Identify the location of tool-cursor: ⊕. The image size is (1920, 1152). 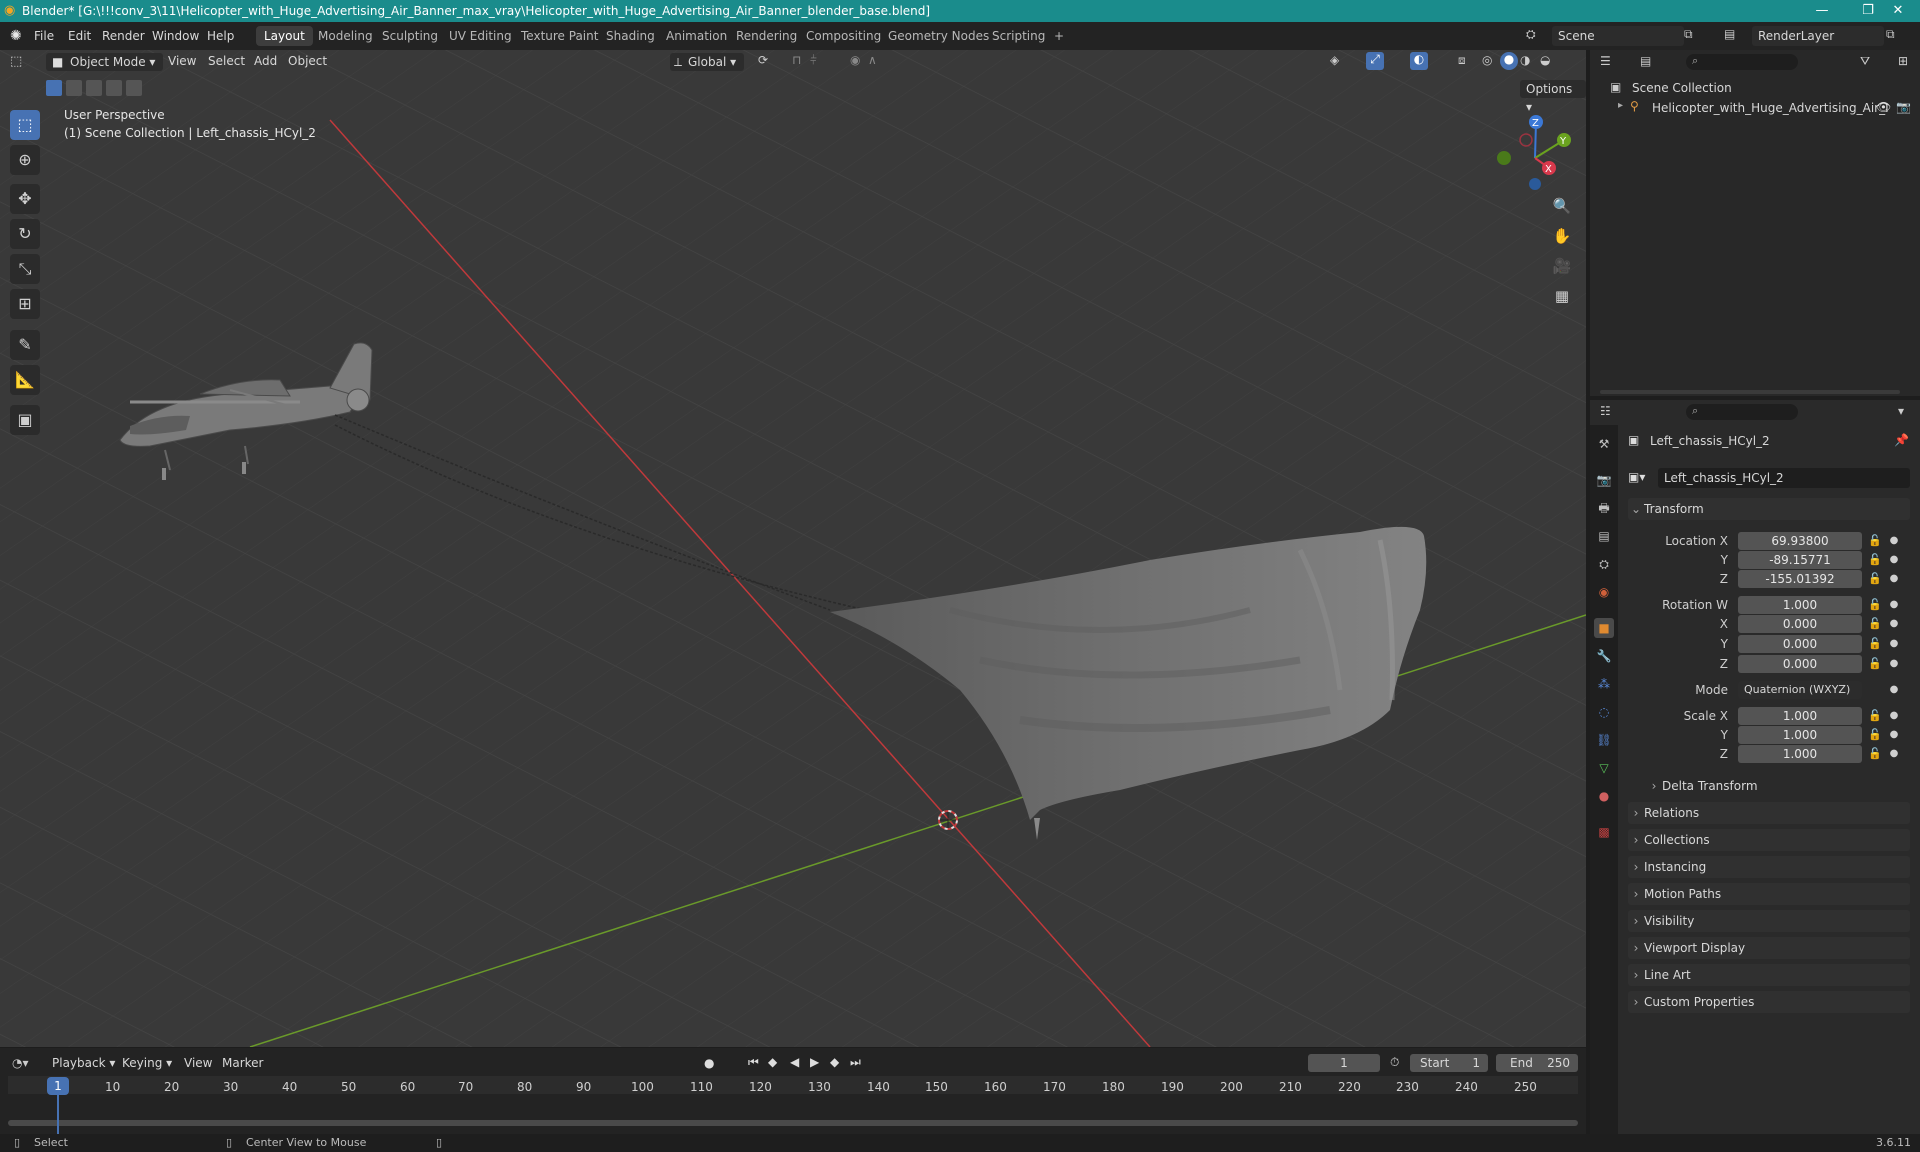
(25, 160).